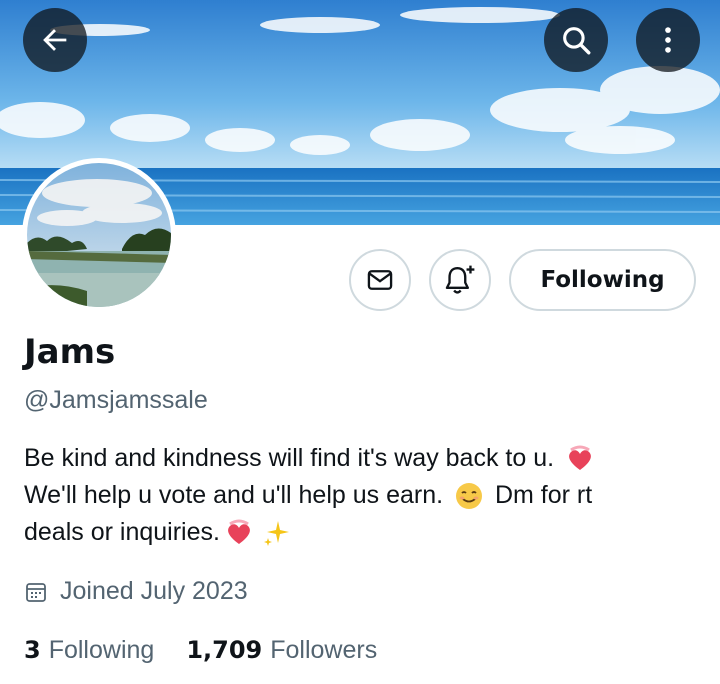 The height and width of the screenshot is (684, 720). I want to click on calendar-icon, so click(36, 592).